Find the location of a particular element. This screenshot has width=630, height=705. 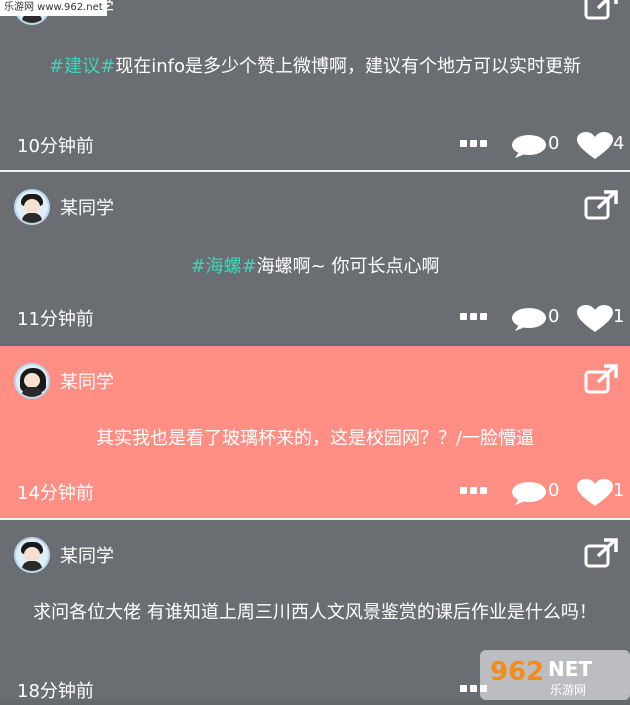

post-footer: 11分钟前 0 1 is located at coordinates (315, 318).